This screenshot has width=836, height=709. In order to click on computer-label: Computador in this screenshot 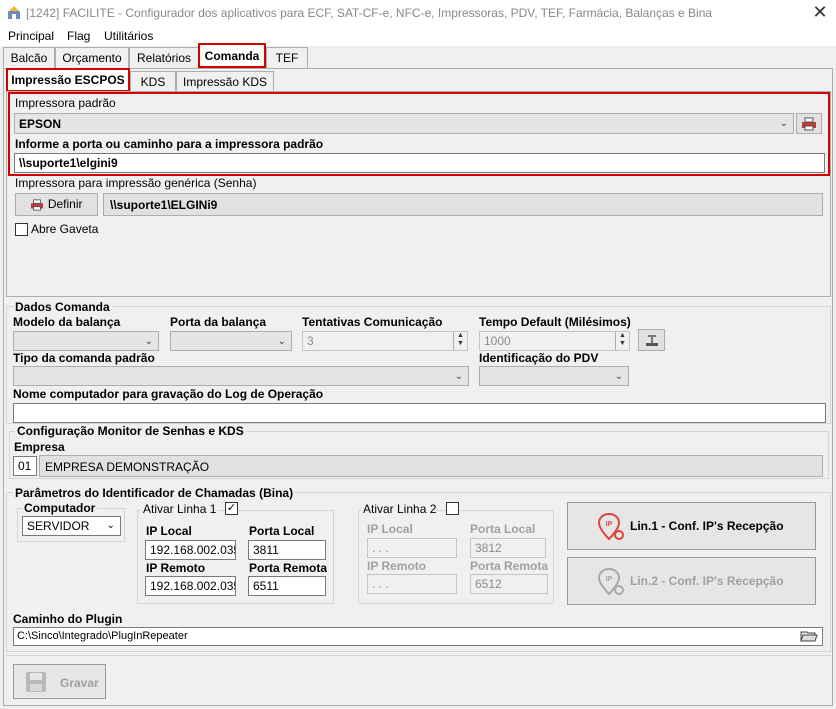, I will do `click(60, 508)`.